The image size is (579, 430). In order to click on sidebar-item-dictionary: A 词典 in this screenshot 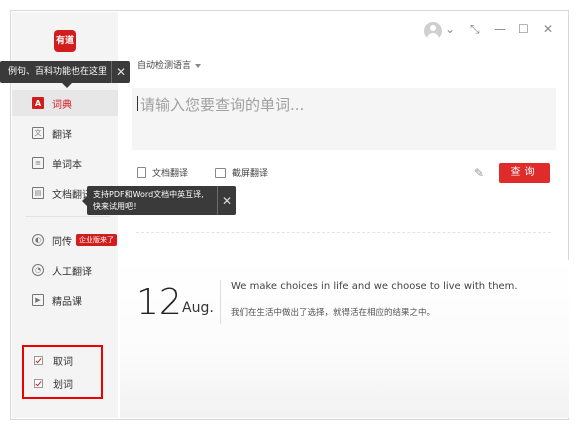, I will do `click(65, 103)`.